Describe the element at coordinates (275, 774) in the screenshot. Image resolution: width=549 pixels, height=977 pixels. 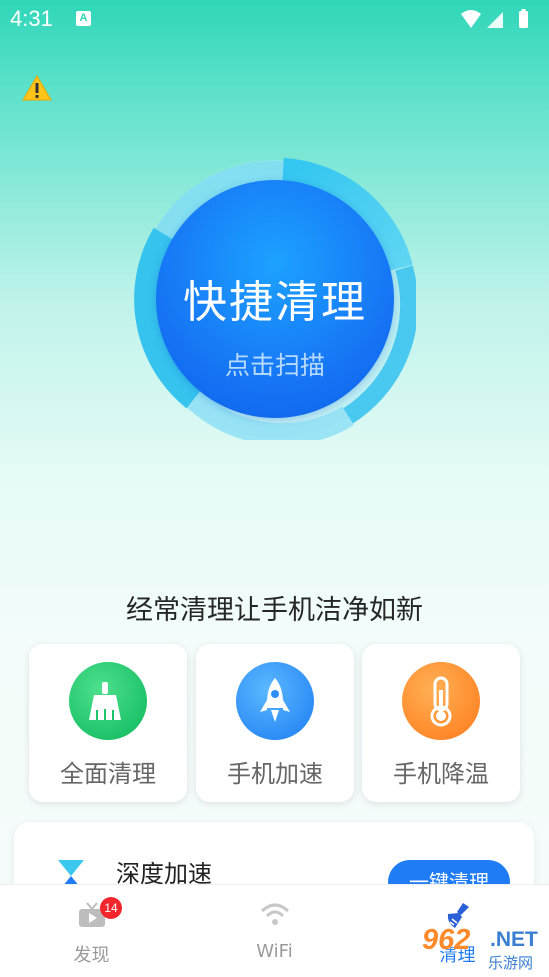
I see `feature-label: 手机加速` at that location.